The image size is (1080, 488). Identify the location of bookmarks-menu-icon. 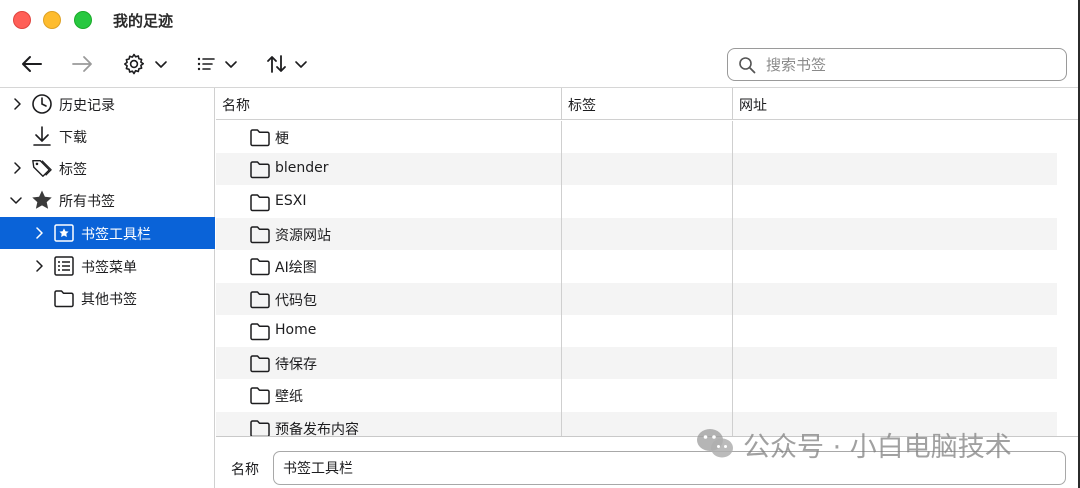
(64, 266).